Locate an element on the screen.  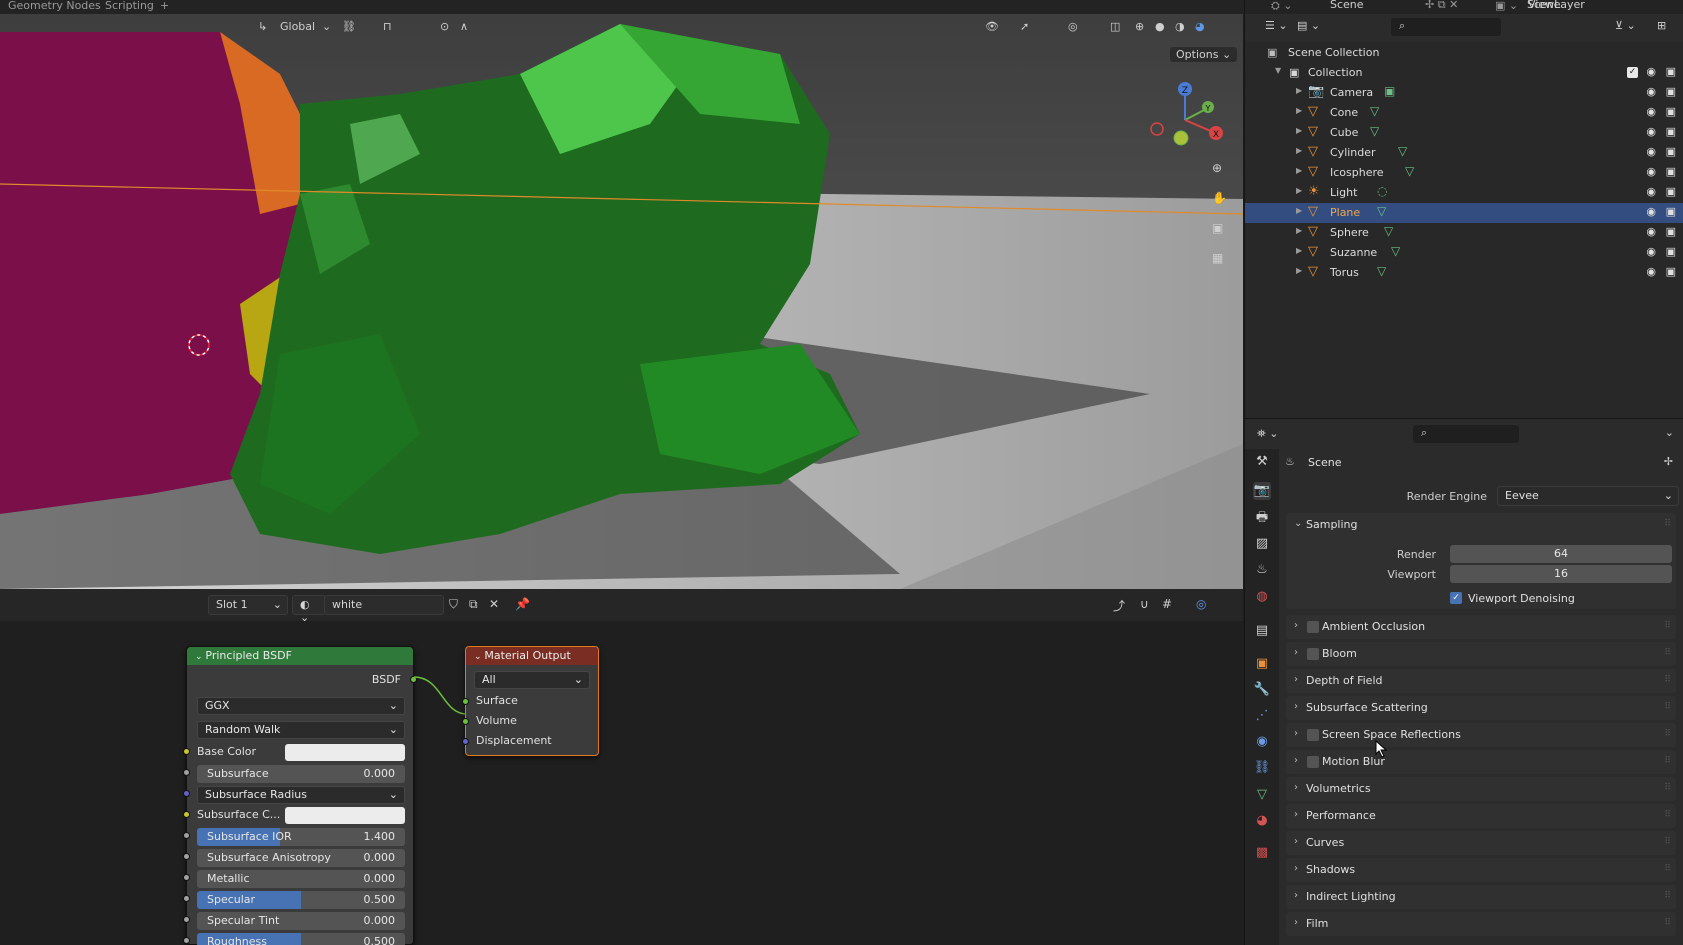
options-dropdown: Options ⌄ is located at coordinates (1204, 54).